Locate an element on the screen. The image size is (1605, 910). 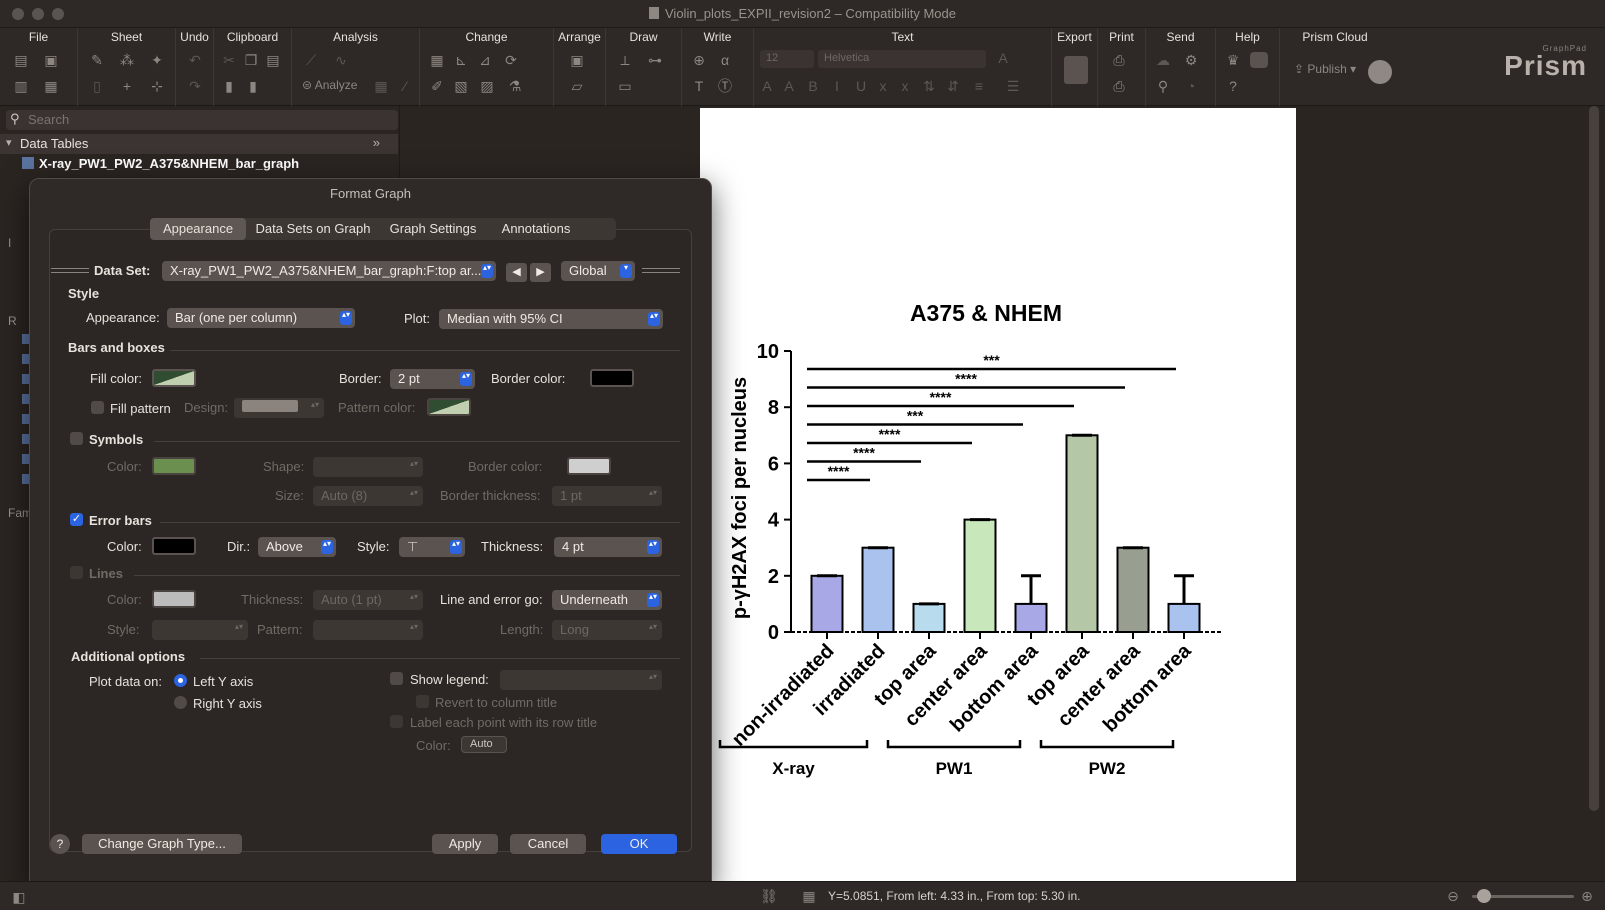
text-frame-icon: Ⓣ is located at coordinates (725, 86).